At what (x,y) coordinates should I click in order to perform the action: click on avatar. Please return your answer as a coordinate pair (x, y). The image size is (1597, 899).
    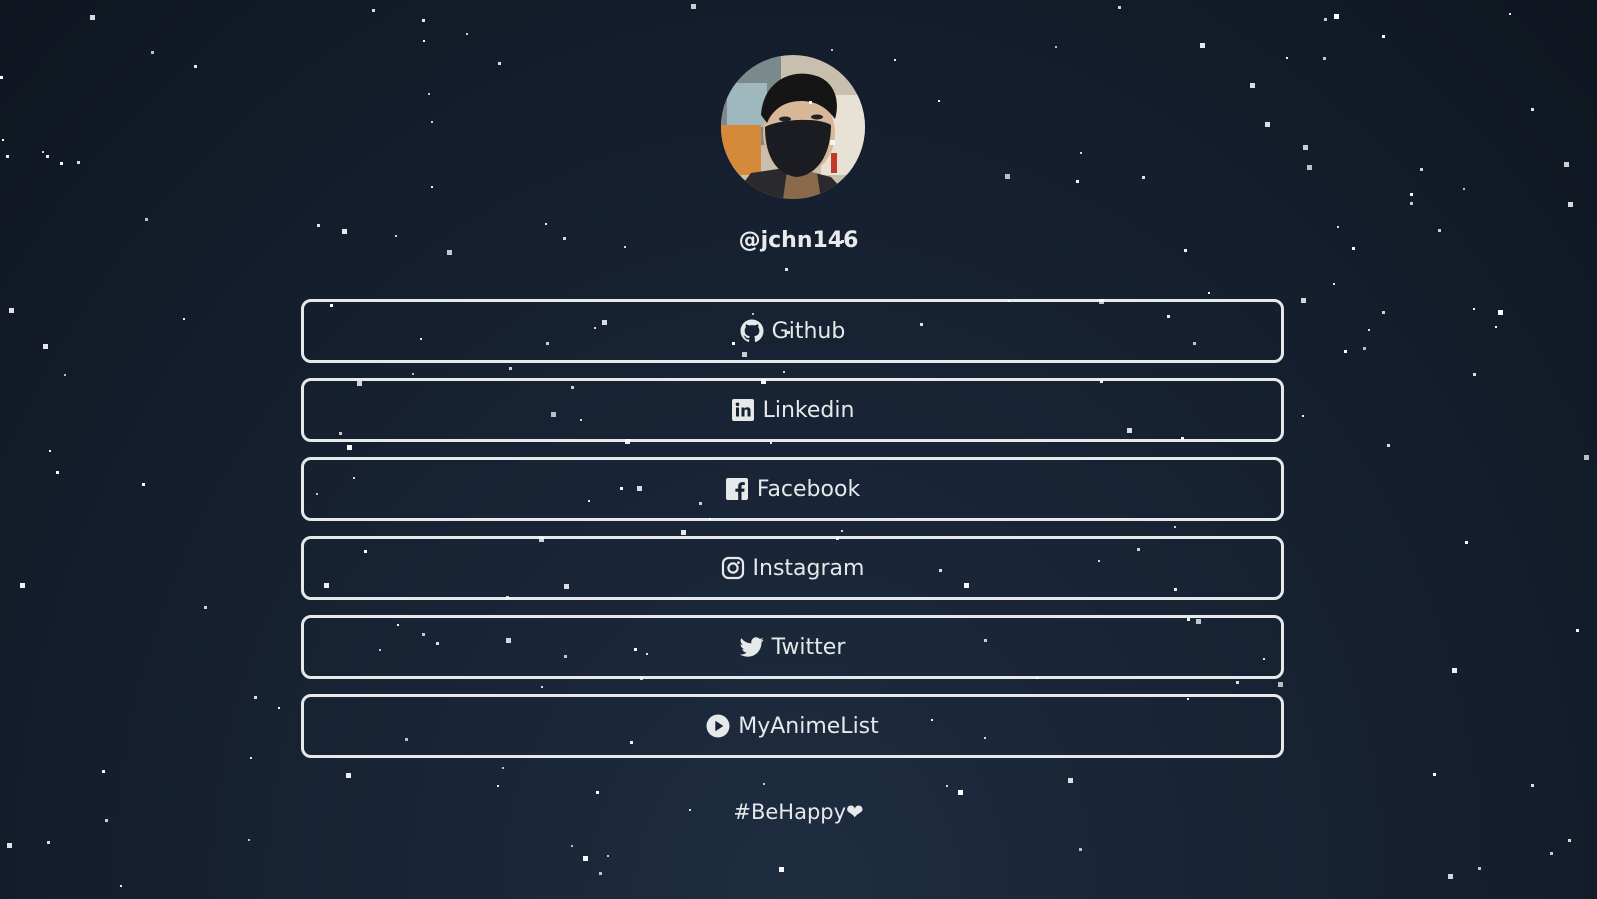
    Looking at the image, I should click on (793, 127).